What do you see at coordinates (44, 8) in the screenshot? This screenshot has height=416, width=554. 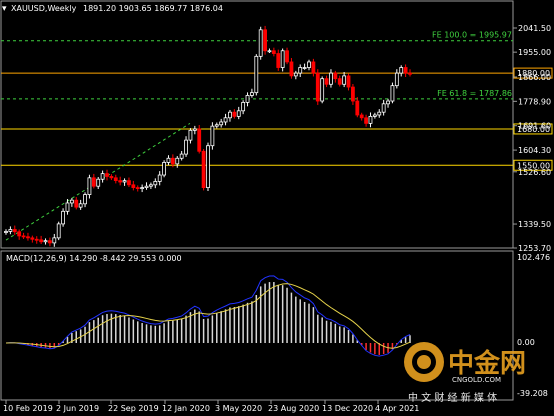 I see `symbol-label: XAUUSD,Weekly` at bounding box center [44, 8].